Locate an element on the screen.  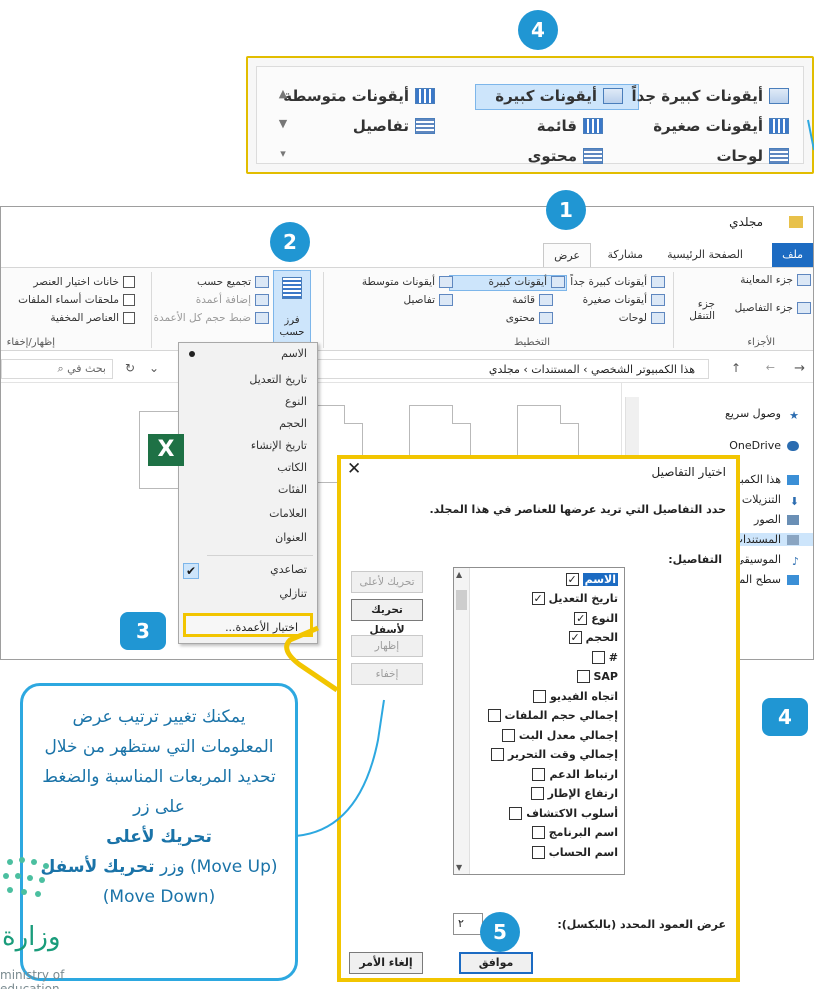
callout-move-down-en: (Move Down) is located at coordinates (159, 897).